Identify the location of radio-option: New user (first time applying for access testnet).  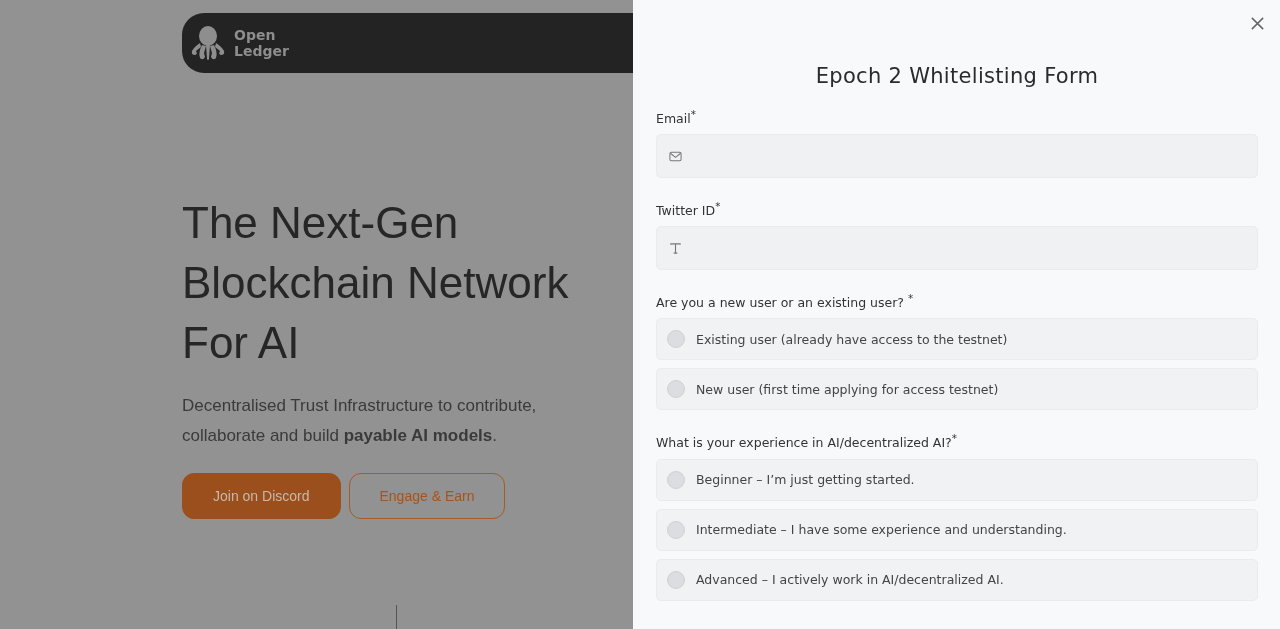
(957, 389).